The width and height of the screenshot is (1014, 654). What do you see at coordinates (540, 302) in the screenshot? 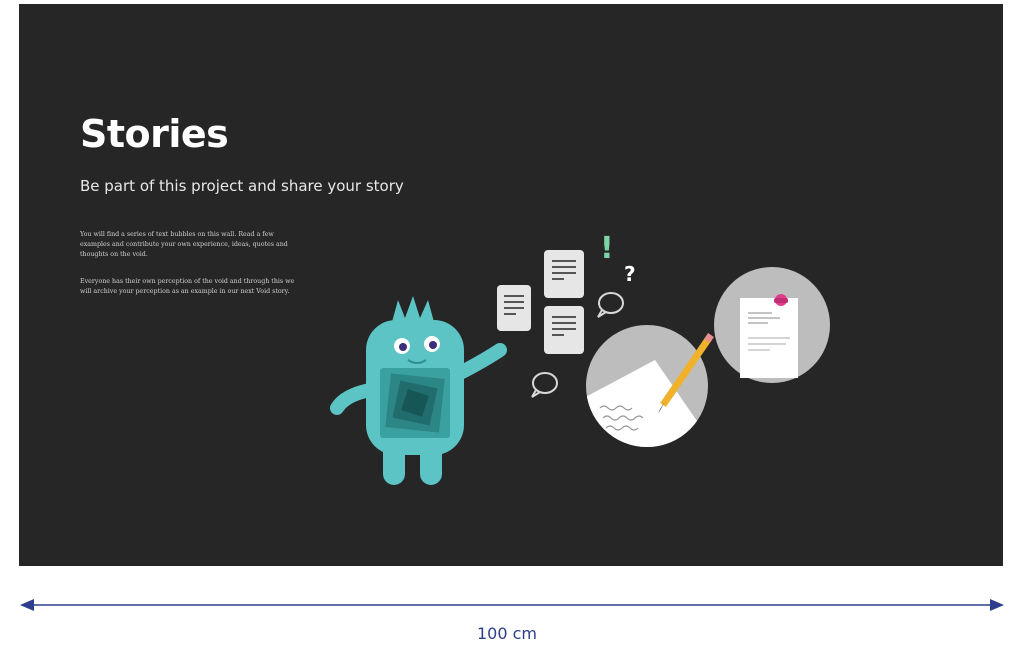
I see `text-bubble-documents` at bounding box center [540, 302].